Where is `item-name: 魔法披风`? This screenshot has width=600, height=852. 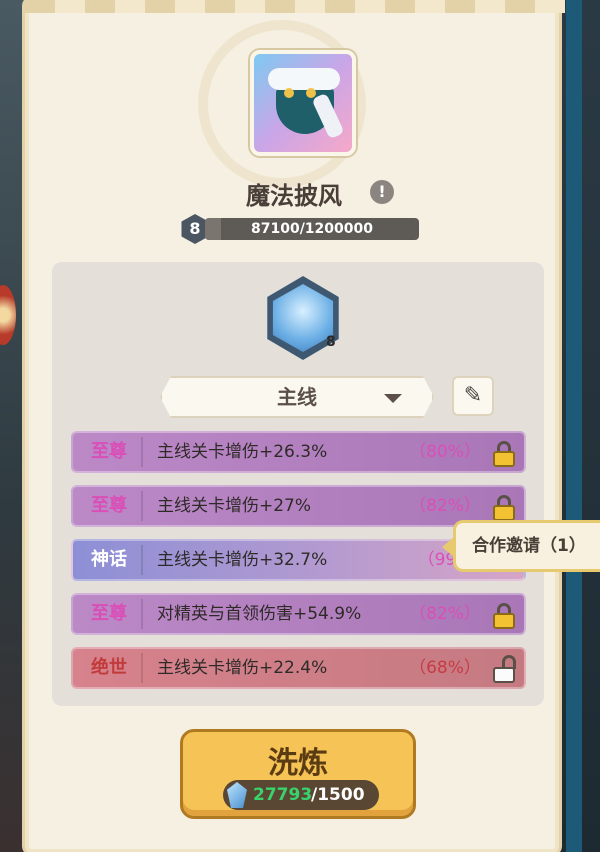 item-name: 魔法披风 is located at coordinates (294, 196).